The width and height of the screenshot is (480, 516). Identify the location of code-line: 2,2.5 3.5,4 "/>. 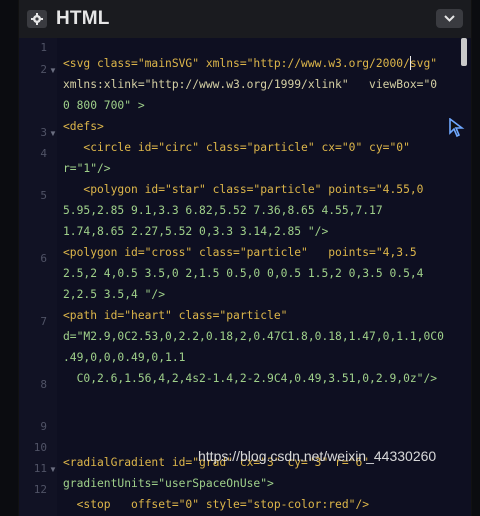
(114, 294).